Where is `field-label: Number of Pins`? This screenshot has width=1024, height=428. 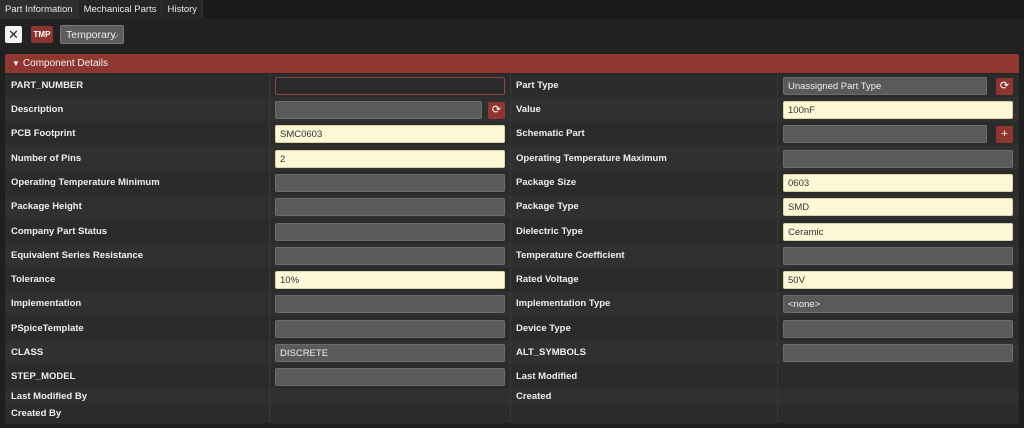 field-label: Number of Pins is located at coordinates (46, 158).